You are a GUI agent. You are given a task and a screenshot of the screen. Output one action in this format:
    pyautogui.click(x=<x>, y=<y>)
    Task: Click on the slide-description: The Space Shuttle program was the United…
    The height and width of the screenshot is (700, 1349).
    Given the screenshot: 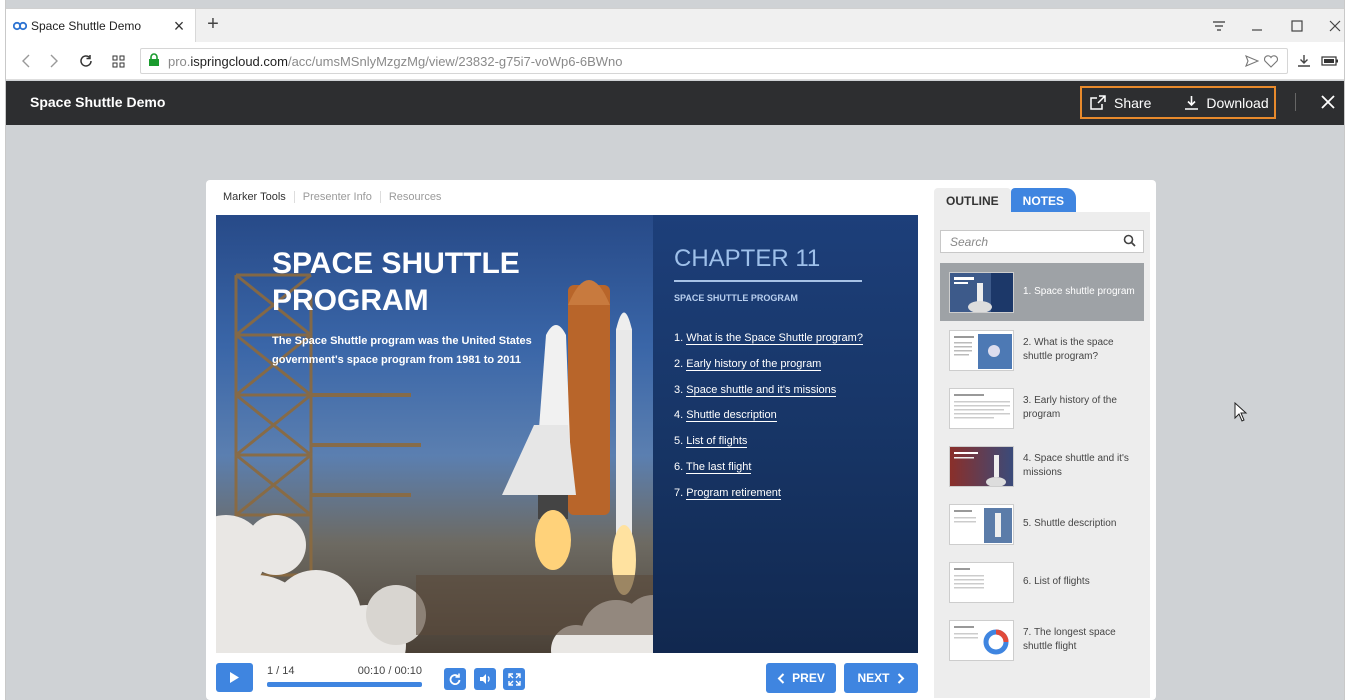 What is the action you would take?
    pyautogui.click(x=402, y=350)
    